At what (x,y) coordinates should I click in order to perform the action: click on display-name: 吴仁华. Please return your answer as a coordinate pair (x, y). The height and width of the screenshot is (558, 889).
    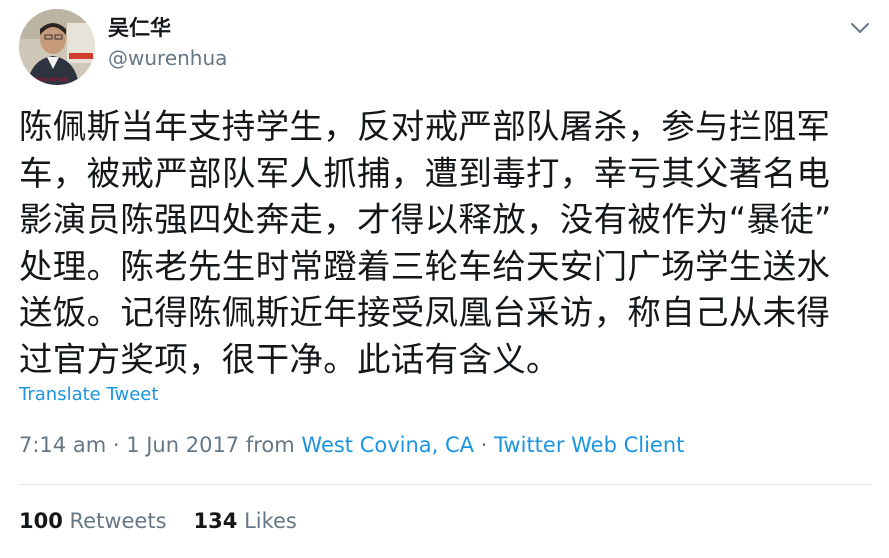
    Looking at the image, I should click on (139, 28).